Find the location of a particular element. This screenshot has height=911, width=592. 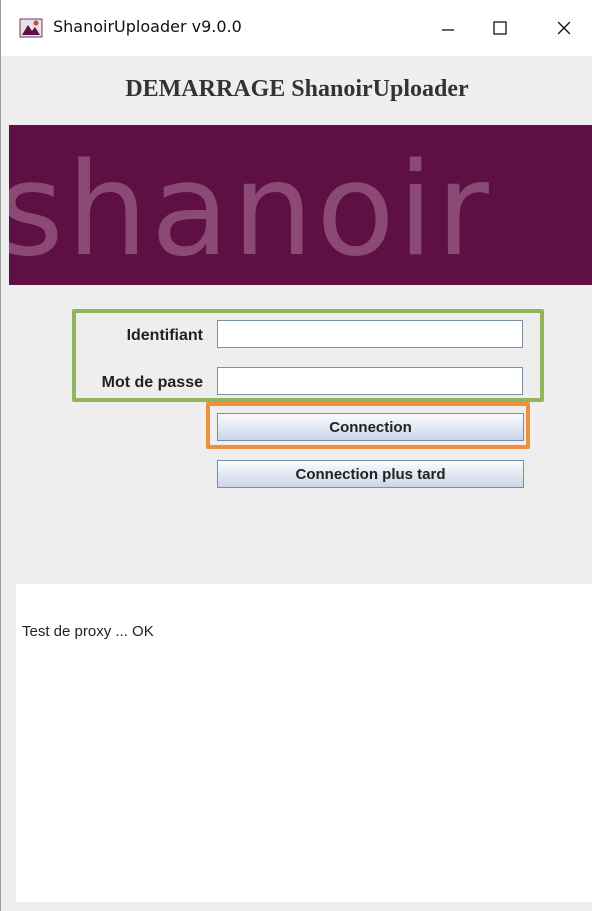

window-bottom-edge is located at coordinates (296, 906).